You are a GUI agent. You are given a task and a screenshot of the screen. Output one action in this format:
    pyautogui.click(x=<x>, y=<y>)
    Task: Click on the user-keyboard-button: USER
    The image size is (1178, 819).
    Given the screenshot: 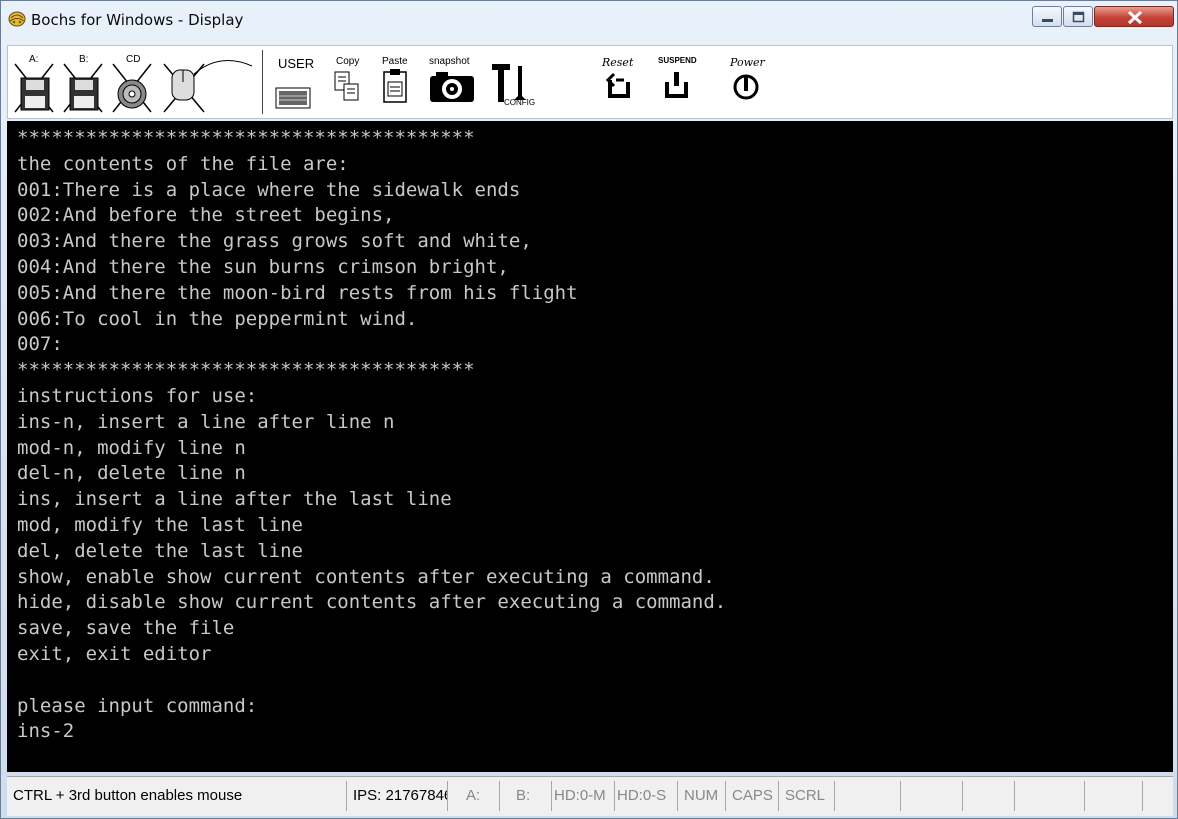 What is the action you would take?
    pyautogui.click(x=294, y=83)
    